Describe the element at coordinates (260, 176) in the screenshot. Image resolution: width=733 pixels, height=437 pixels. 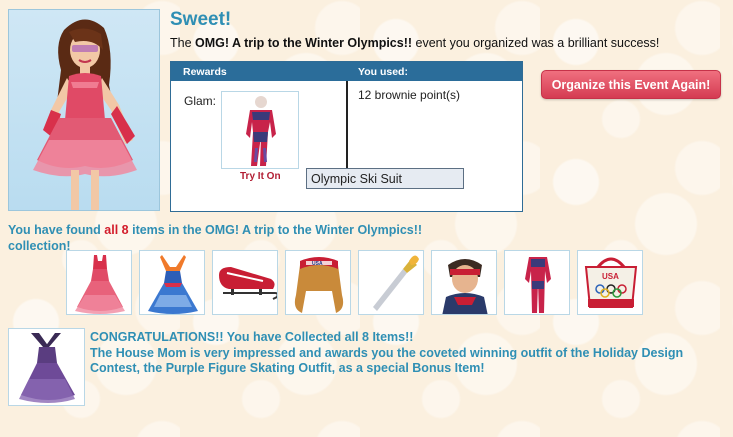
I see `try-it-on-link: Try It On` at that location.